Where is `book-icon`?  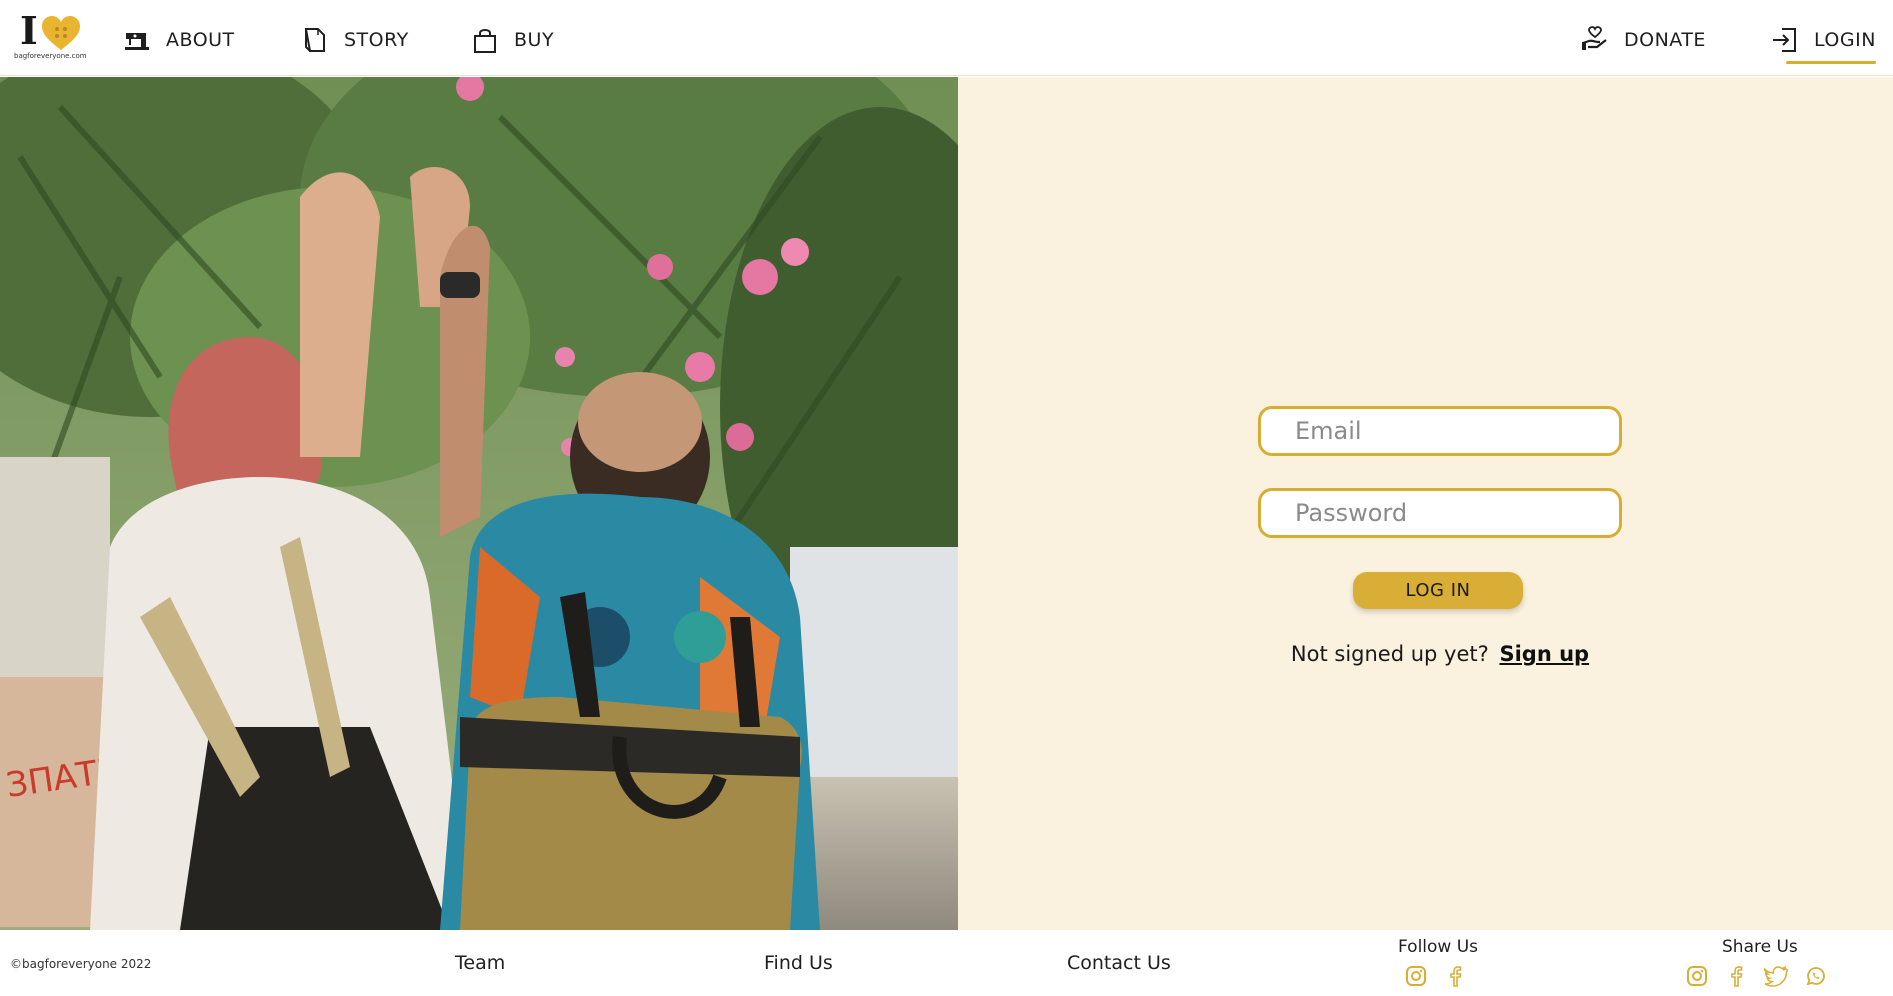 book-icon is located at coordinates (315, 40).